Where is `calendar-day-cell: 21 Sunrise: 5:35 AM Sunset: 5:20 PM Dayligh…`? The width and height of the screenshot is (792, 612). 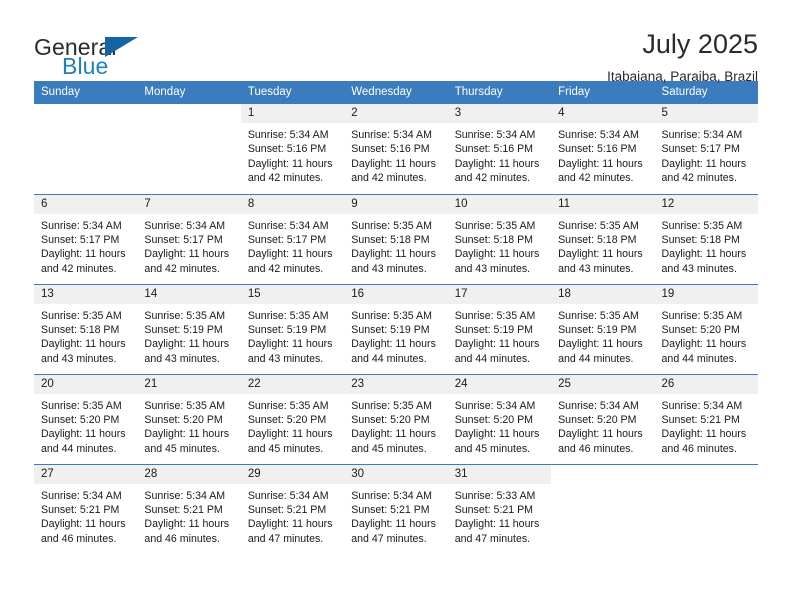 calendar-day-cell: 21 Sunrise: 5:35 AM Sunset: 5:20 PM Dayligh… is located at coordinates (189, 418).